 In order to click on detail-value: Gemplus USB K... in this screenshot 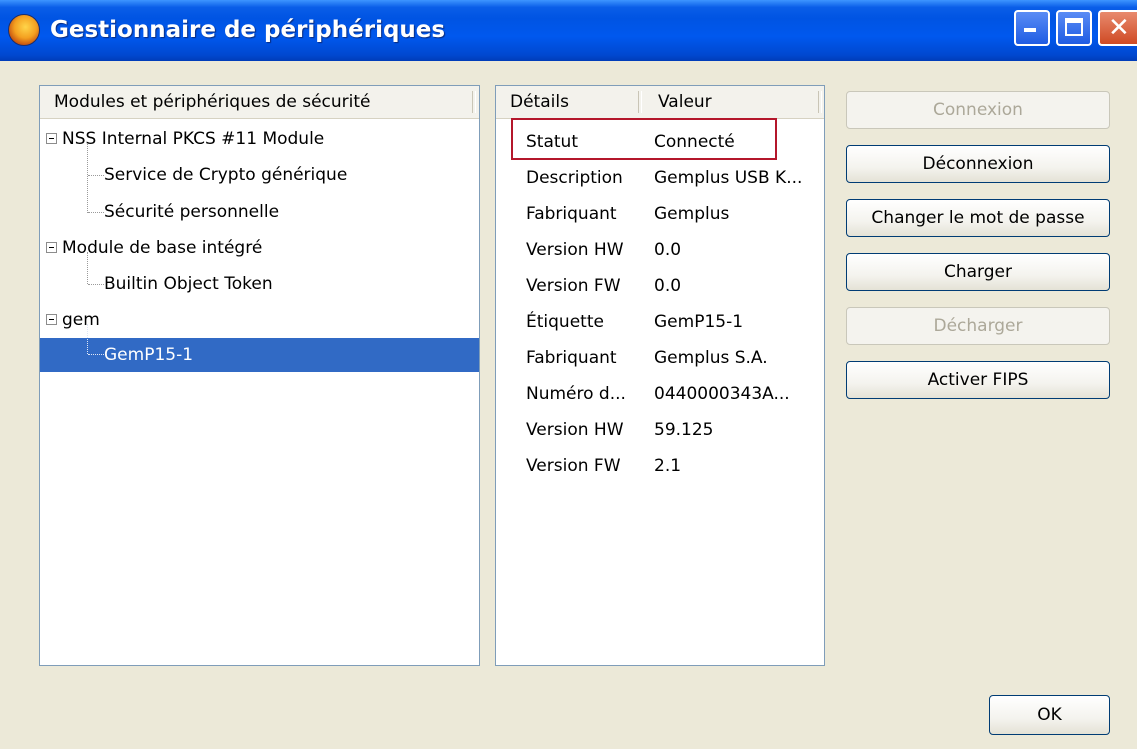, I will do `click(728, 178)`.